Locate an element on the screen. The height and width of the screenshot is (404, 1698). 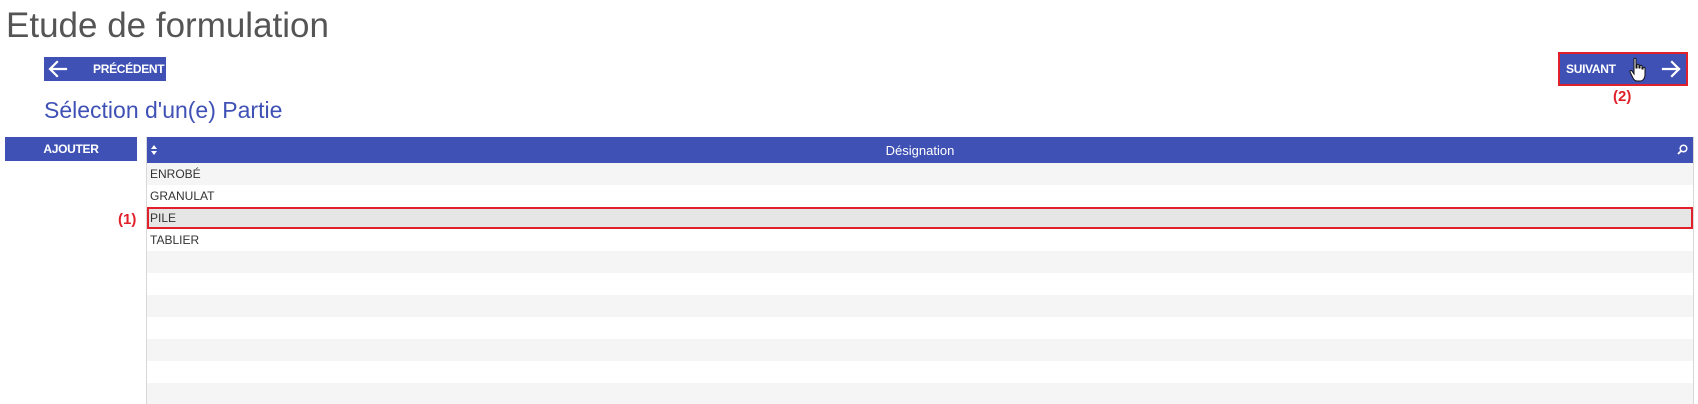
table-row: PILE is located at coordinates (920, 218).